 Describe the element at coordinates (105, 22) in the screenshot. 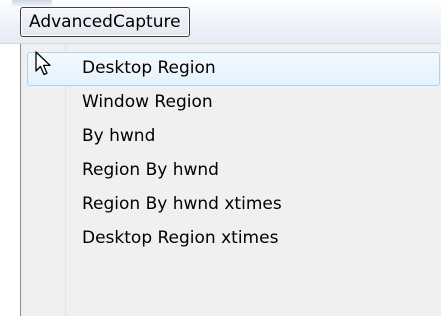

I see `menu-advanced-capture: AdvancedCapture` at that location.